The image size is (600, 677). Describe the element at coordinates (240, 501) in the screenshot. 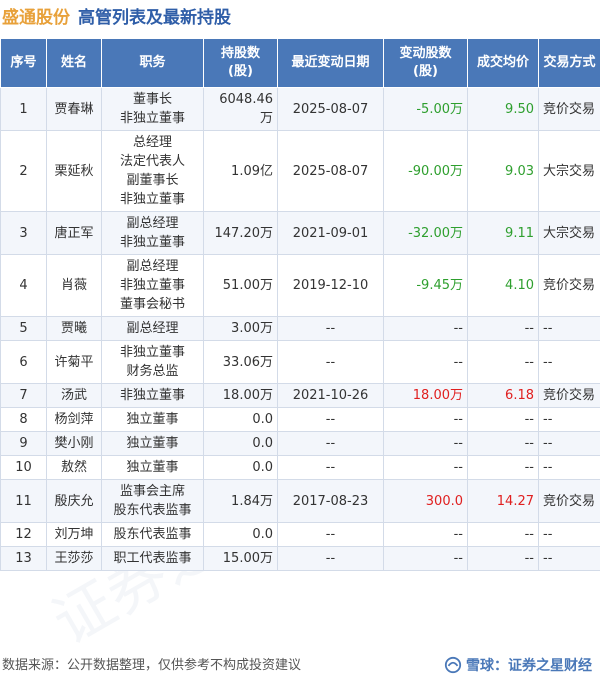

I see `shares-held: 1.84万` at that location.